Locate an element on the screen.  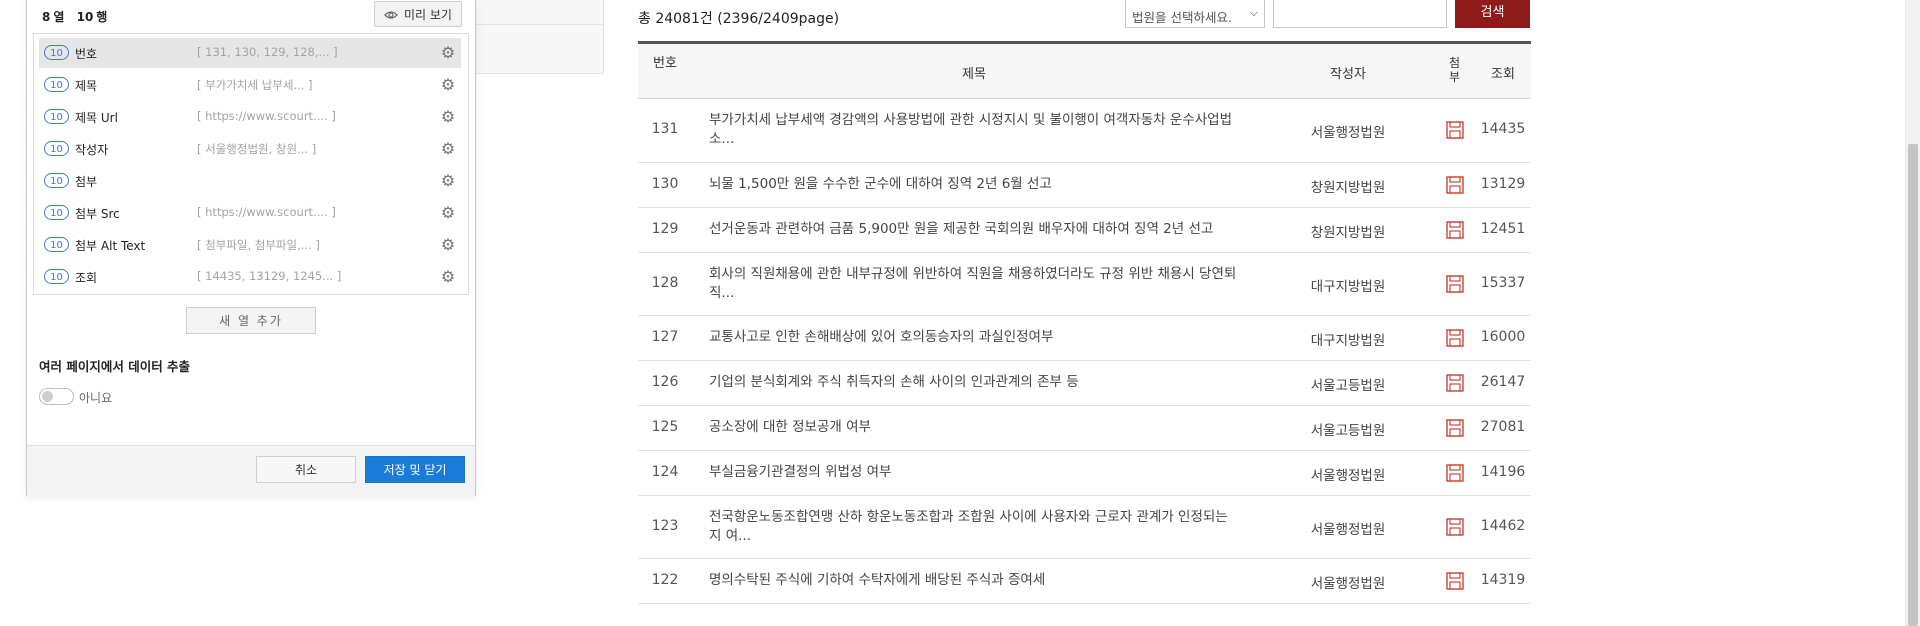
field-name: 첨부 is located at coordinates (86, 182).